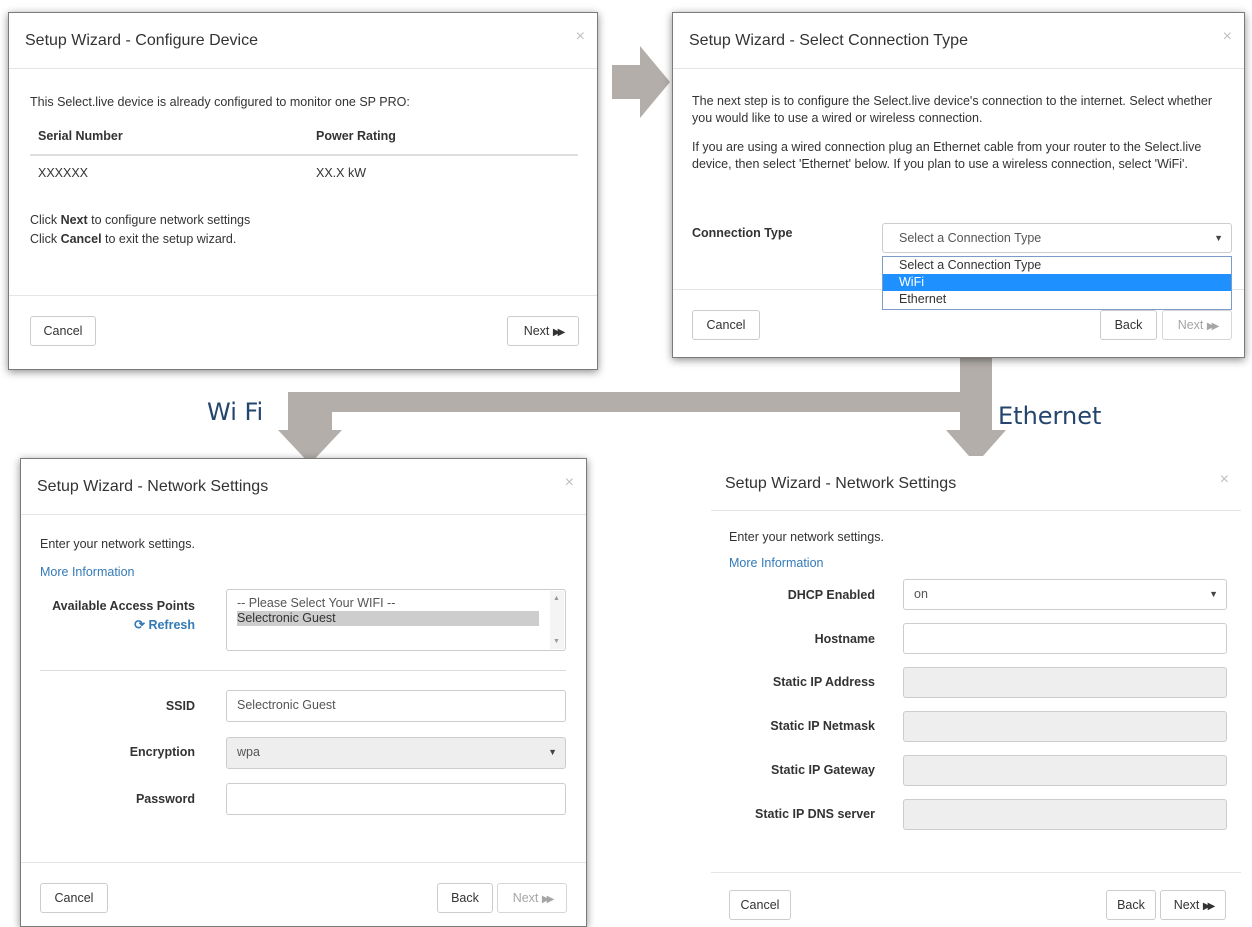 This screenshot has height=927, width=1252. What do you see at coordinates (180, 706) in the screenshot?
I see `ssid-label: SSID` at bounding box center [180, 706].